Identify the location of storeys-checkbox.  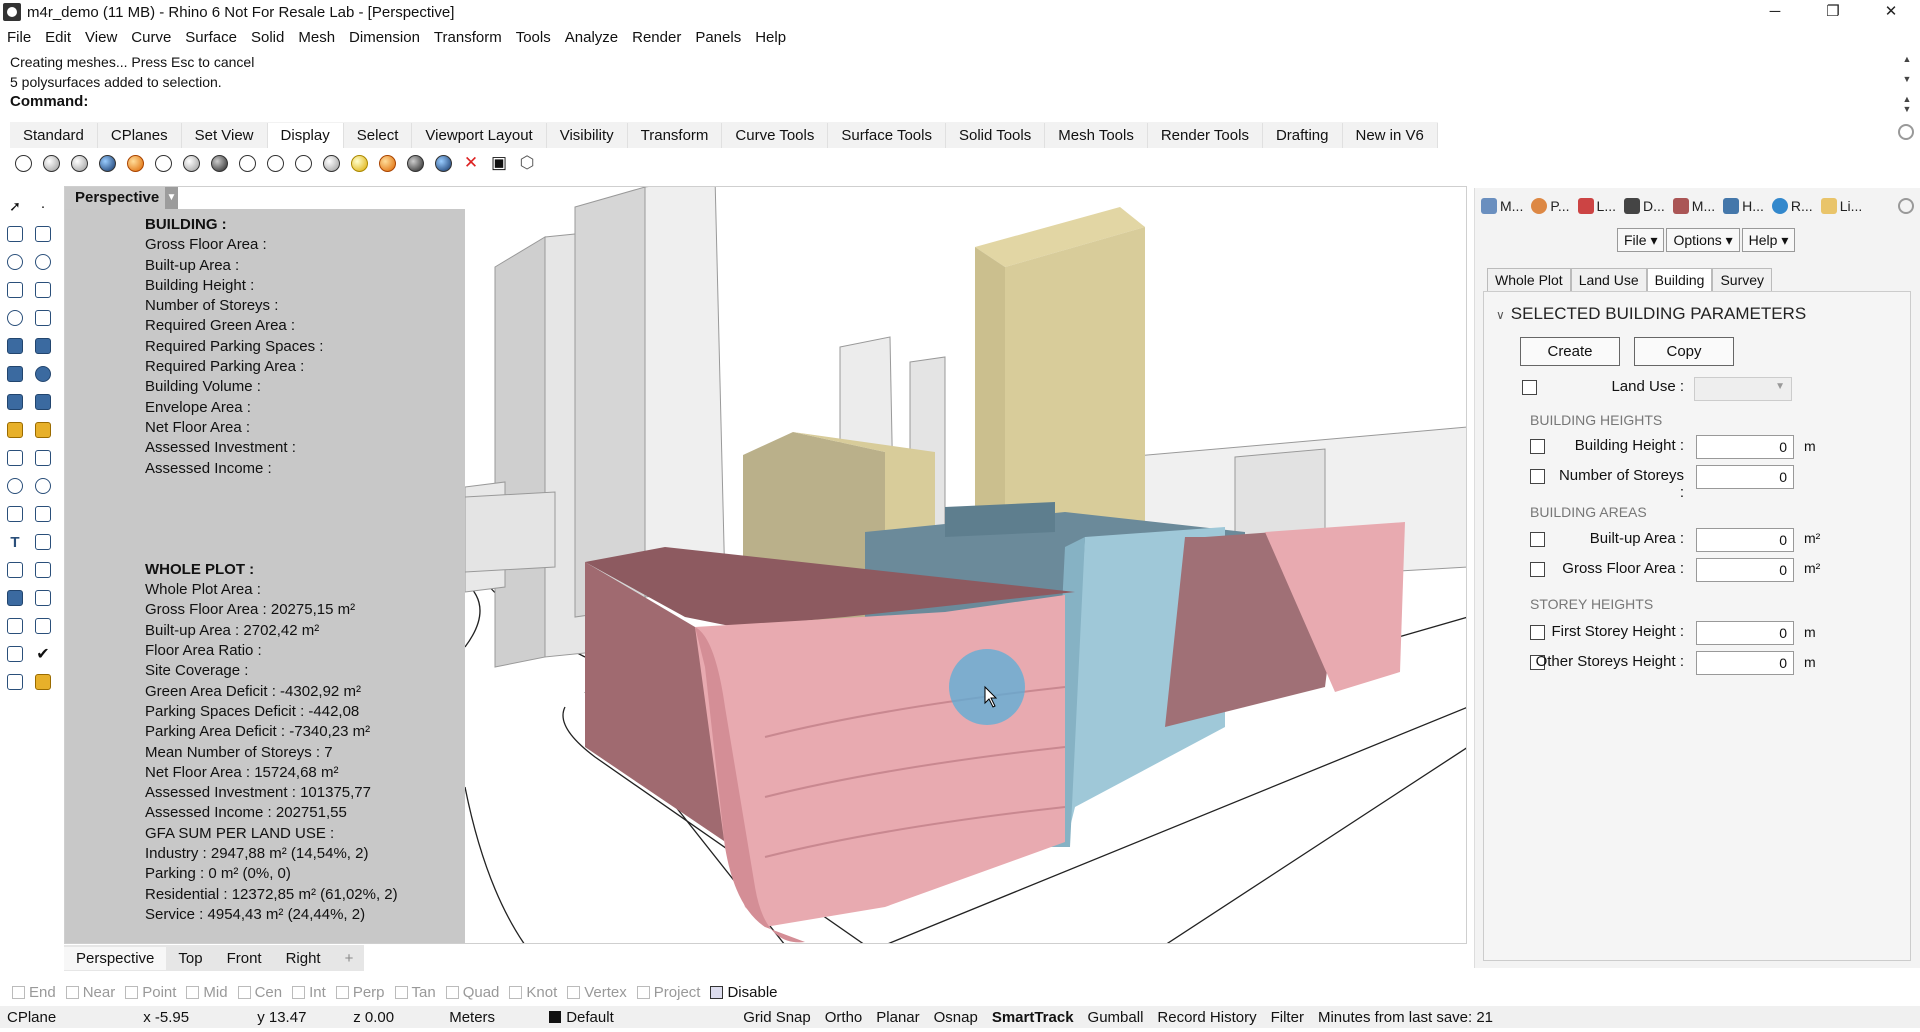
(1537, 476).